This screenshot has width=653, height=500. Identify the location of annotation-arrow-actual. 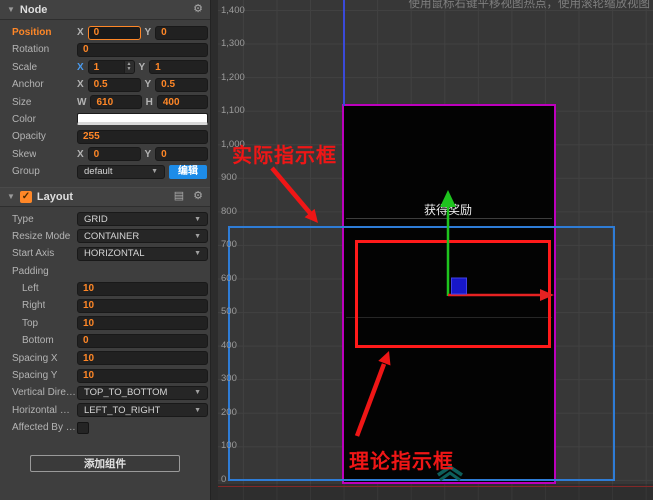
(291, 190).